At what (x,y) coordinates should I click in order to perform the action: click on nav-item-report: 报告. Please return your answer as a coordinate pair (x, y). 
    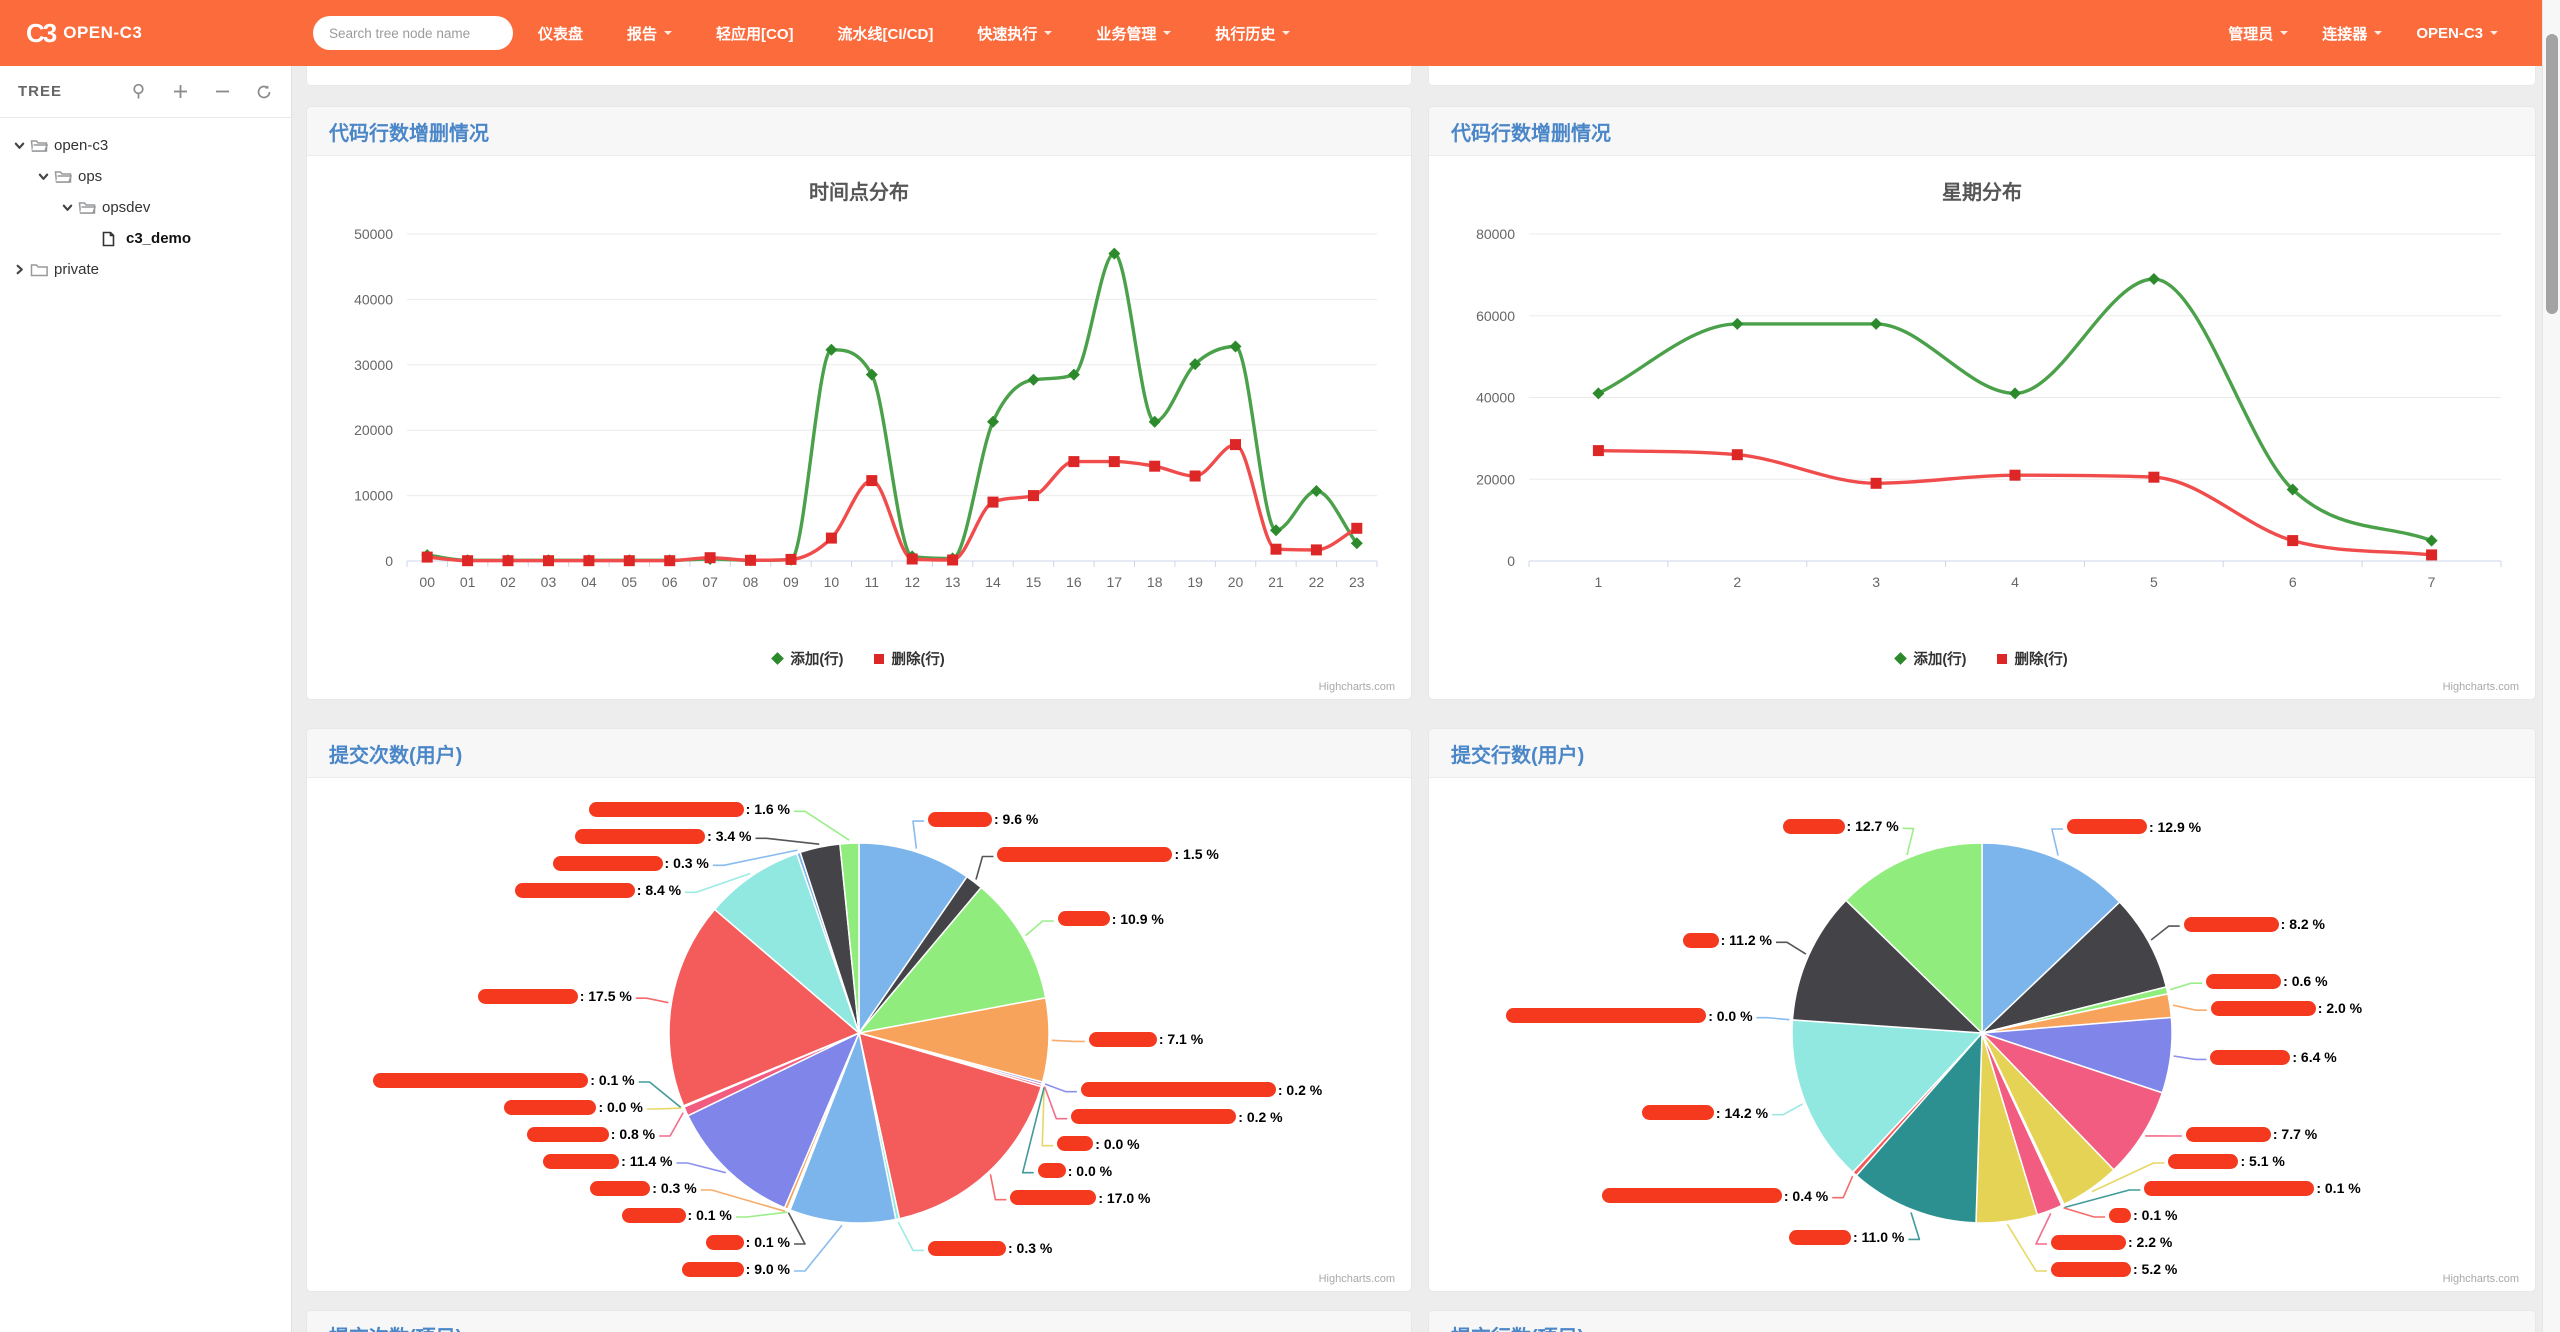
    Looking at the image, I should click on (650, 33).